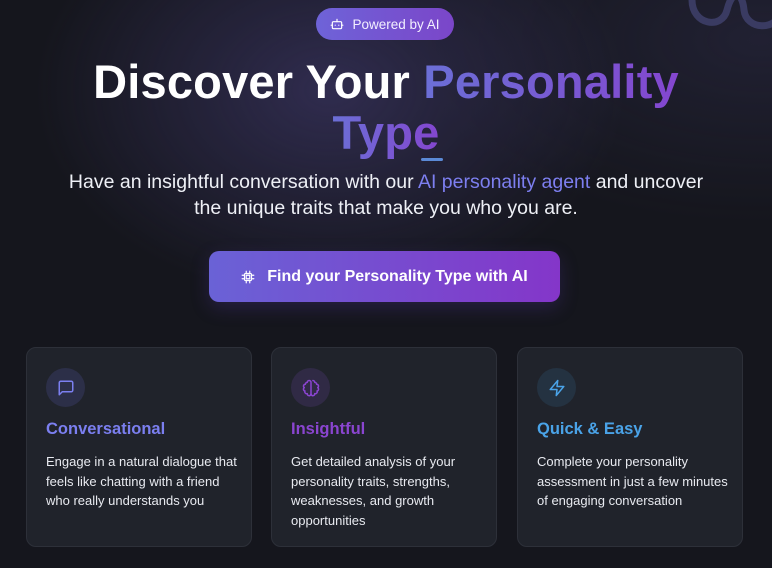 The width and height of the screenshot is (772, 568). I want to click on find-personality-button: Find your Personality Type with AI, so click(384, 276).